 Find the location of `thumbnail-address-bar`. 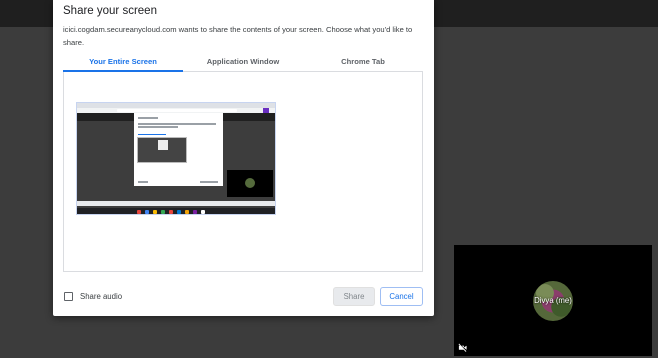

thumbnail-address-bar is located at coordinates (177, 110).